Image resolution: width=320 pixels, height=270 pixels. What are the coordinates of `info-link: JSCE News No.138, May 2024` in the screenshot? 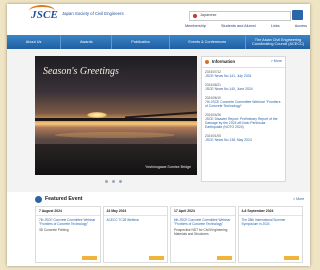 It's located at (243, 140).